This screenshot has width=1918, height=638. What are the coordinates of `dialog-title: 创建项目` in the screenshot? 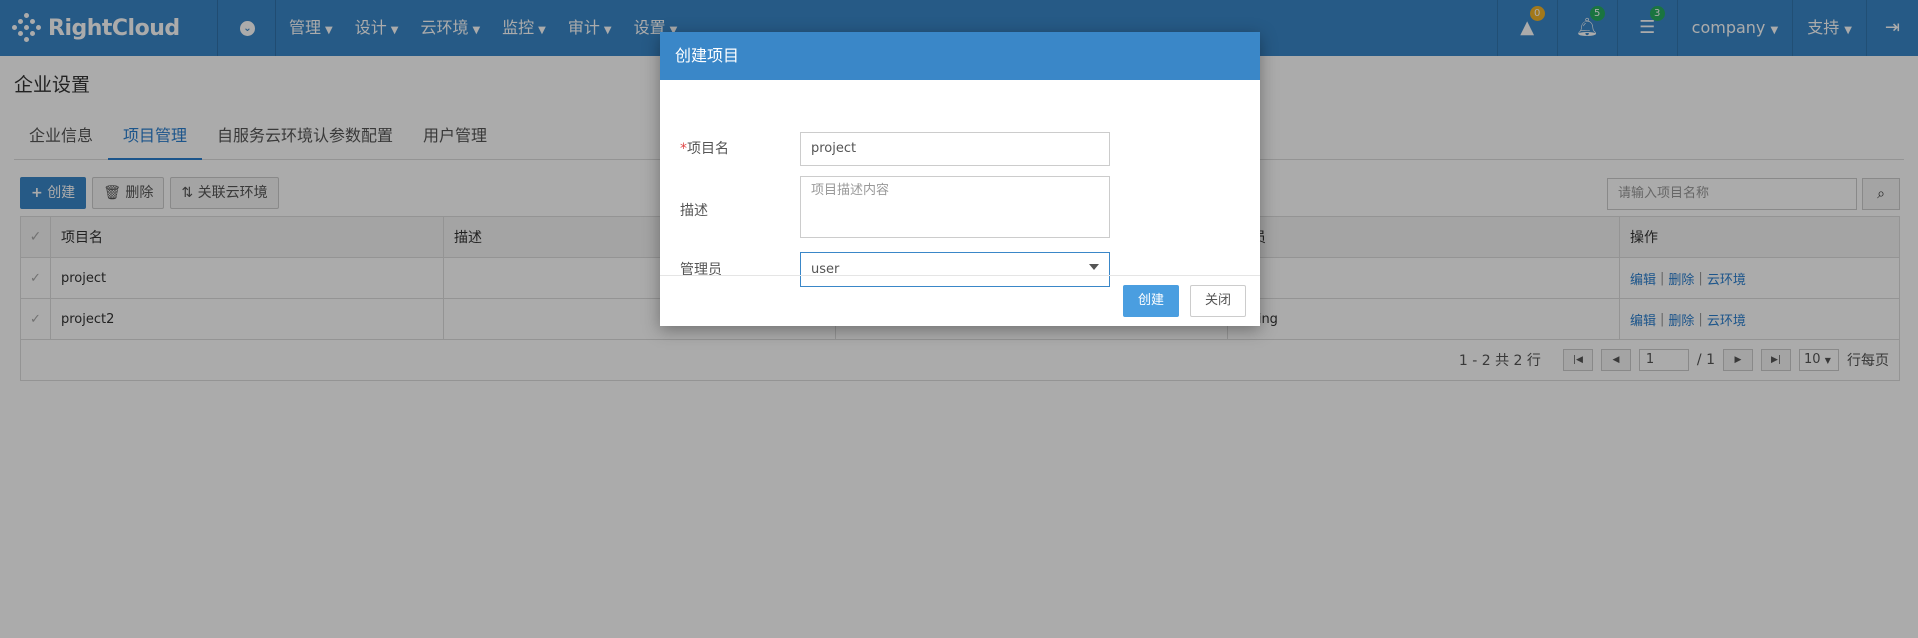 It's located at (960, 56).